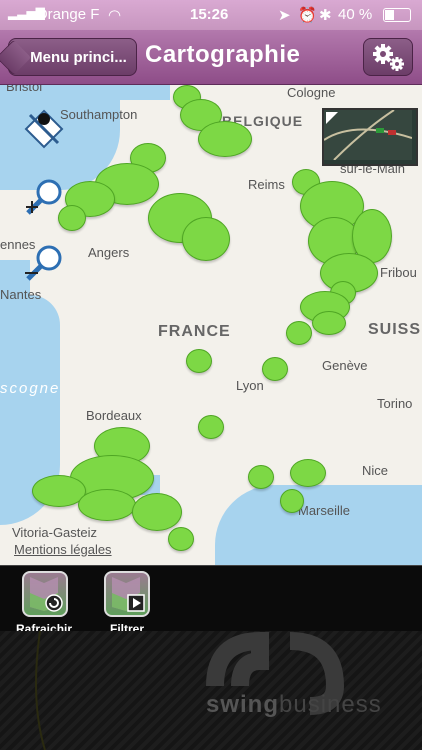 The height and width of the screenshot is (750, 422). What do you see at coordinates (324, 510) in the screenshot?
I see `place-label: Marseille` at bounding box center [324, 510].